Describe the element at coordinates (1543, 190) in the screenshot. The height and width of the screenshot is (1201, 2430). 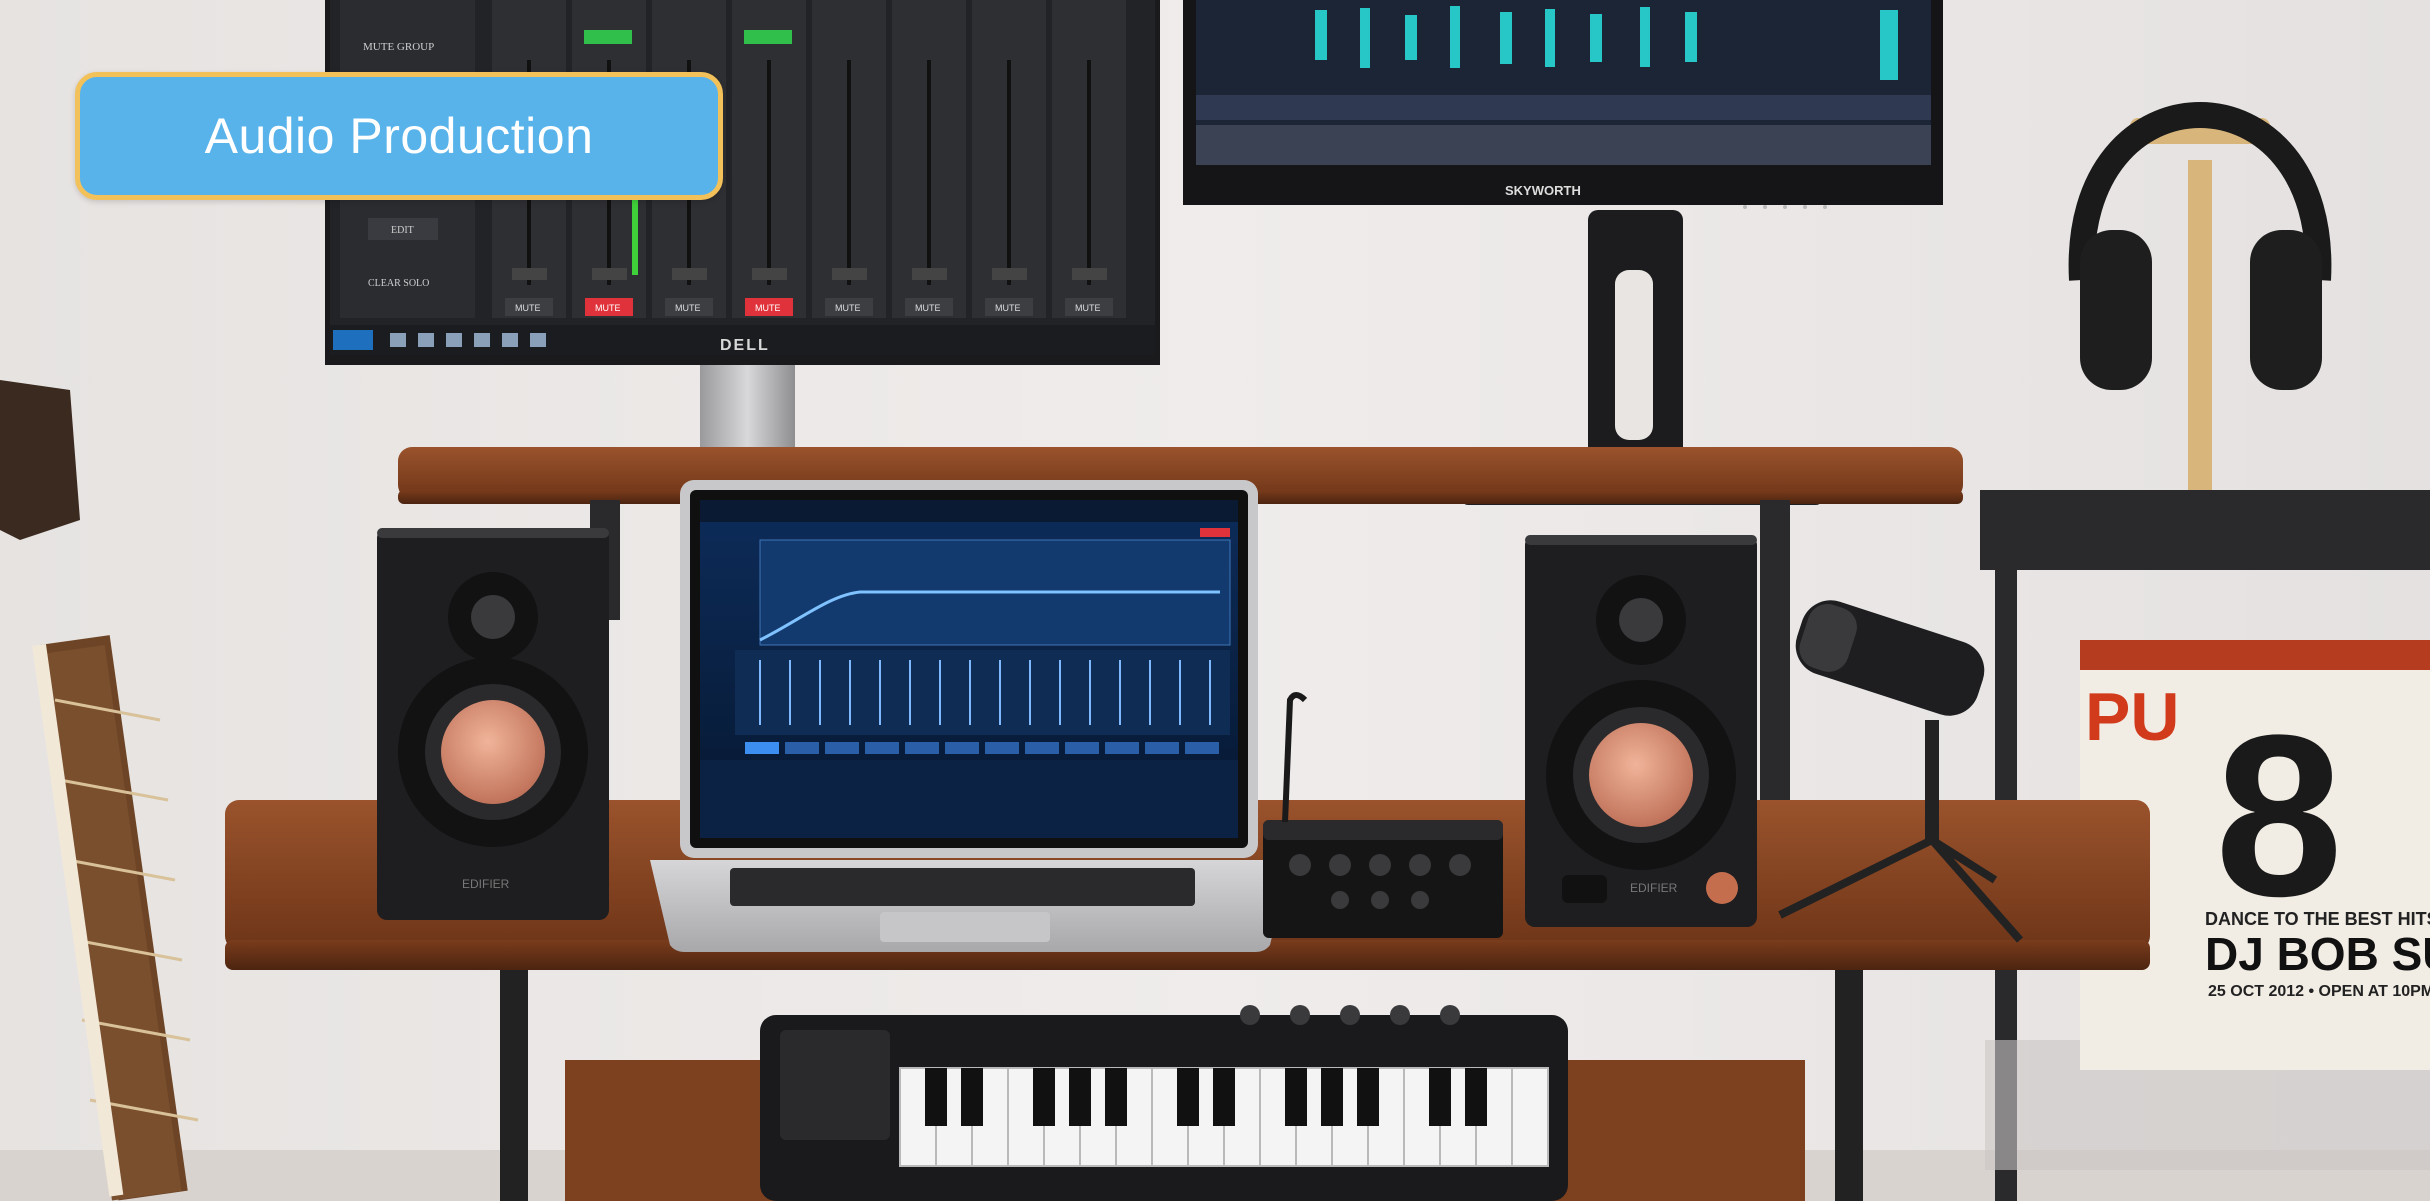
I see `skyworth-logo: SKYWORTH` at that location.